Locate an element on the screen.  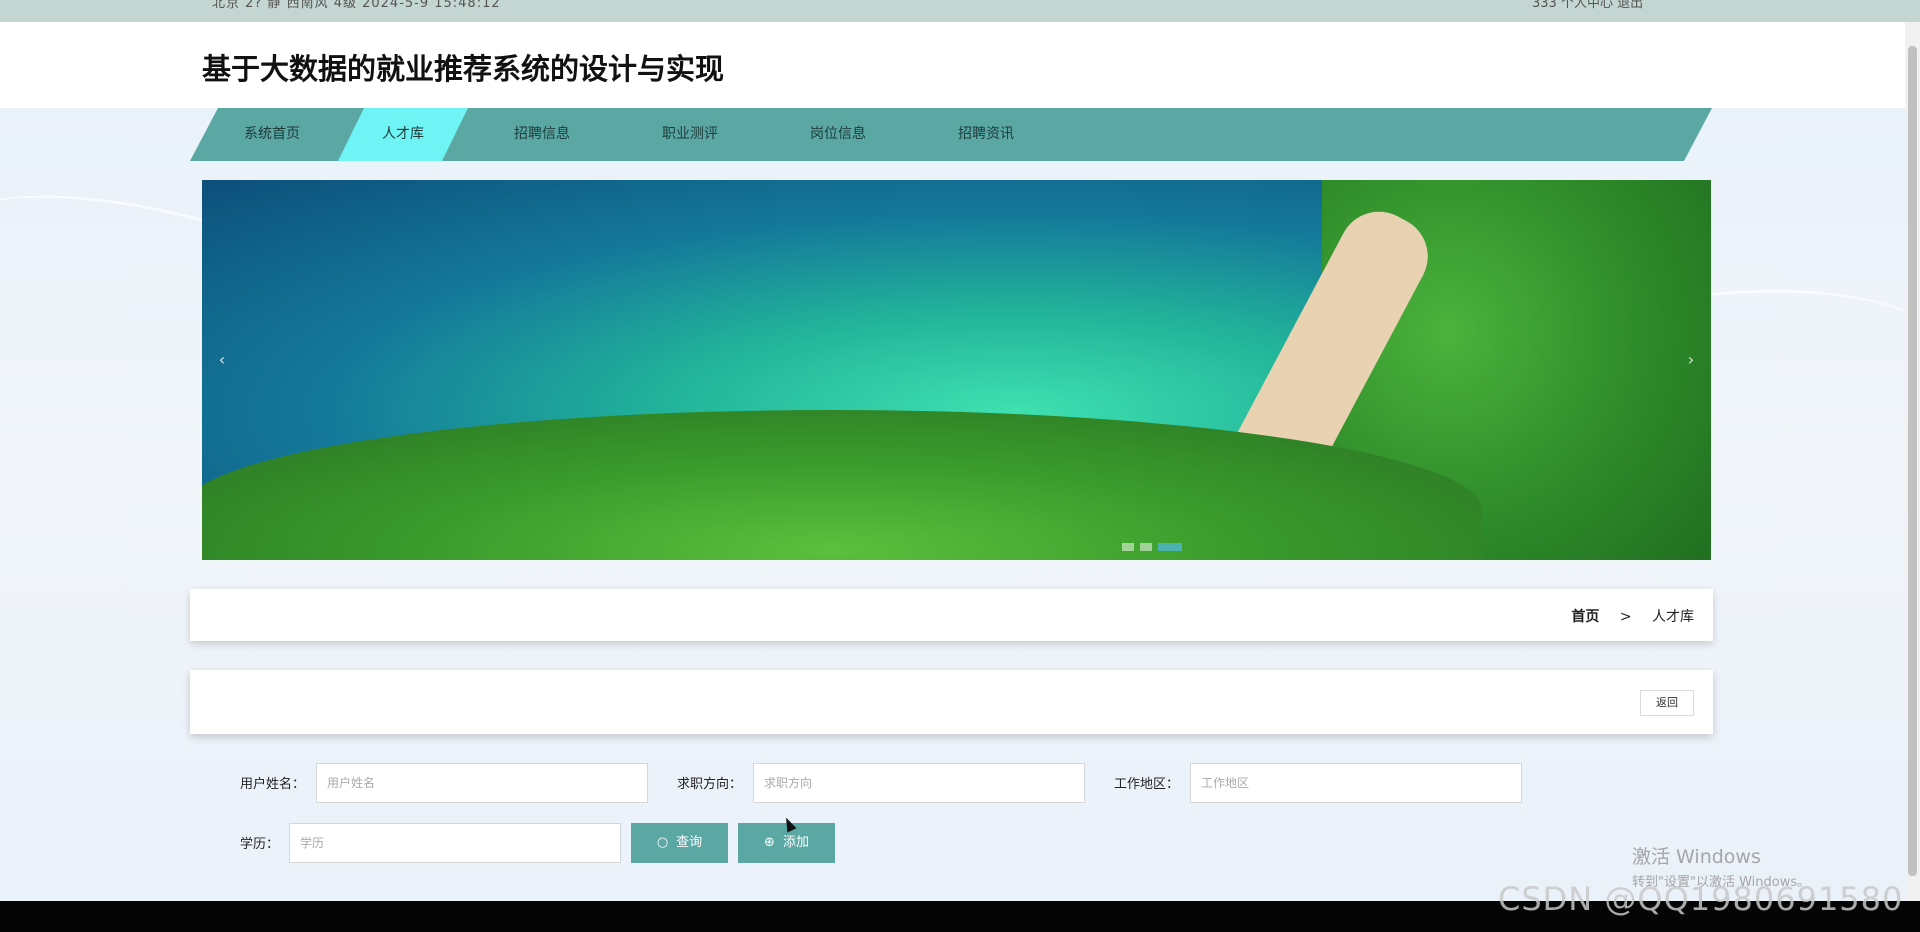
breadcrumb-home: 首页 is located at coordinates (1585, 617).